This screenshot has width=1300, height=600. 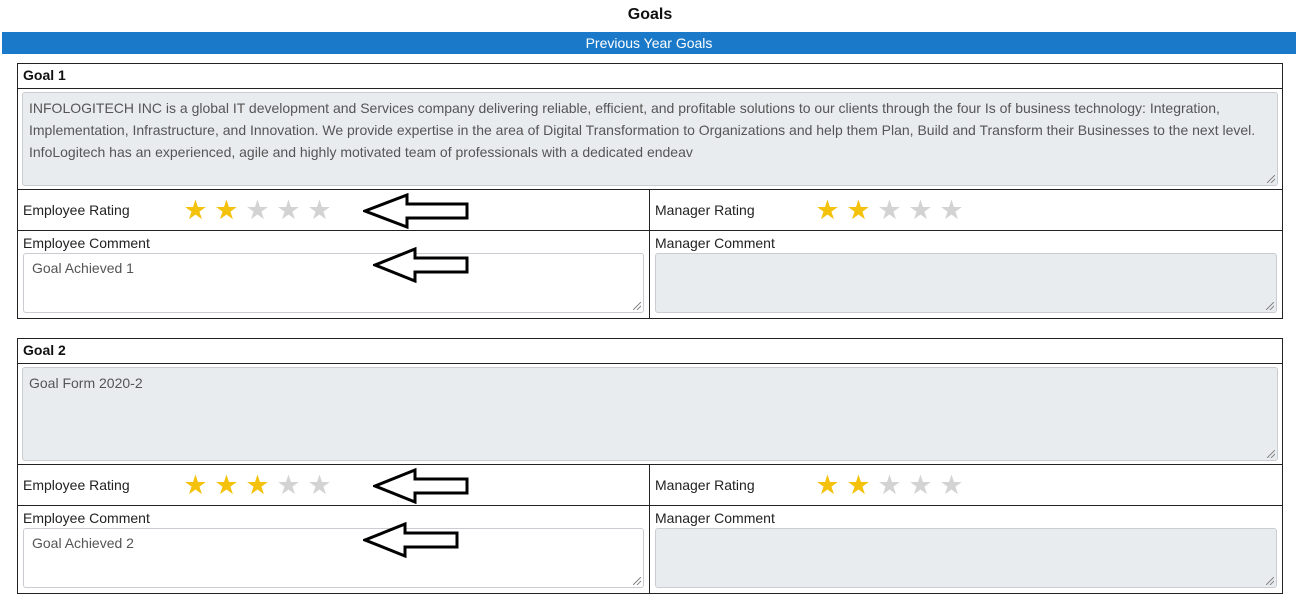 What do you see at coordinates (333, 283) in the screenshot?
I see `employee-comment-input: Goal Achieved 1` at bounding box center [333, 283].